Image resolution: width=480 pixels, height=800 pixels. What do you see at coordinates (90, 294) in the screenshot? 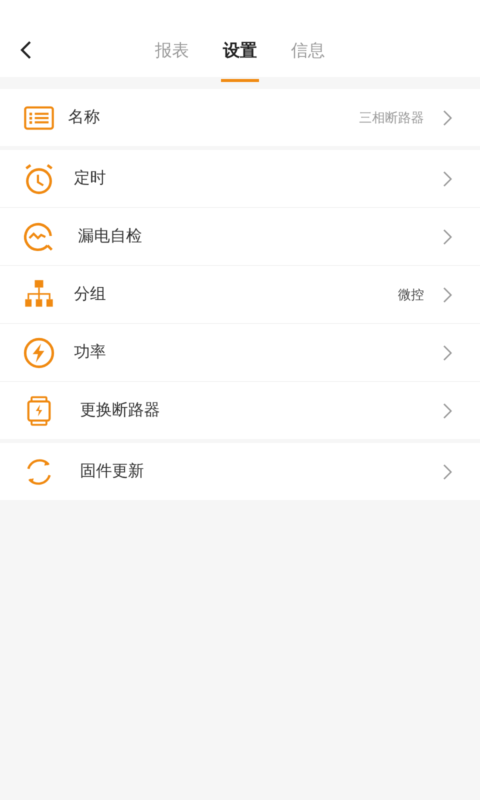
I see `setting-label: 分组` at bounding box center [90, 294].